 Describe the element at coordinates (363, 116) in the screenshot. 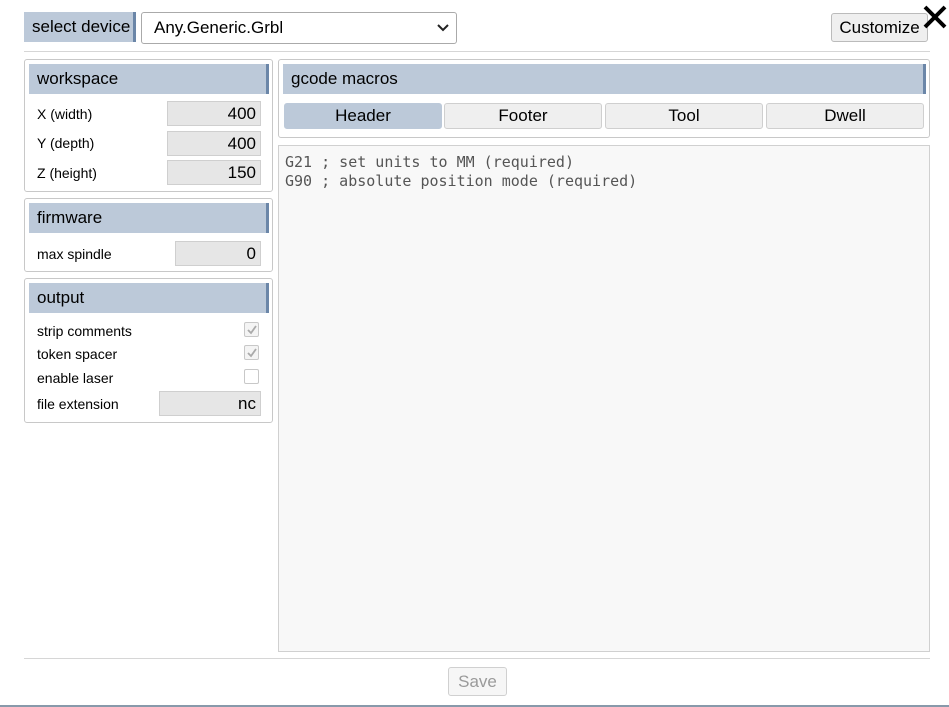

I see `tab-header: Header` at that location.